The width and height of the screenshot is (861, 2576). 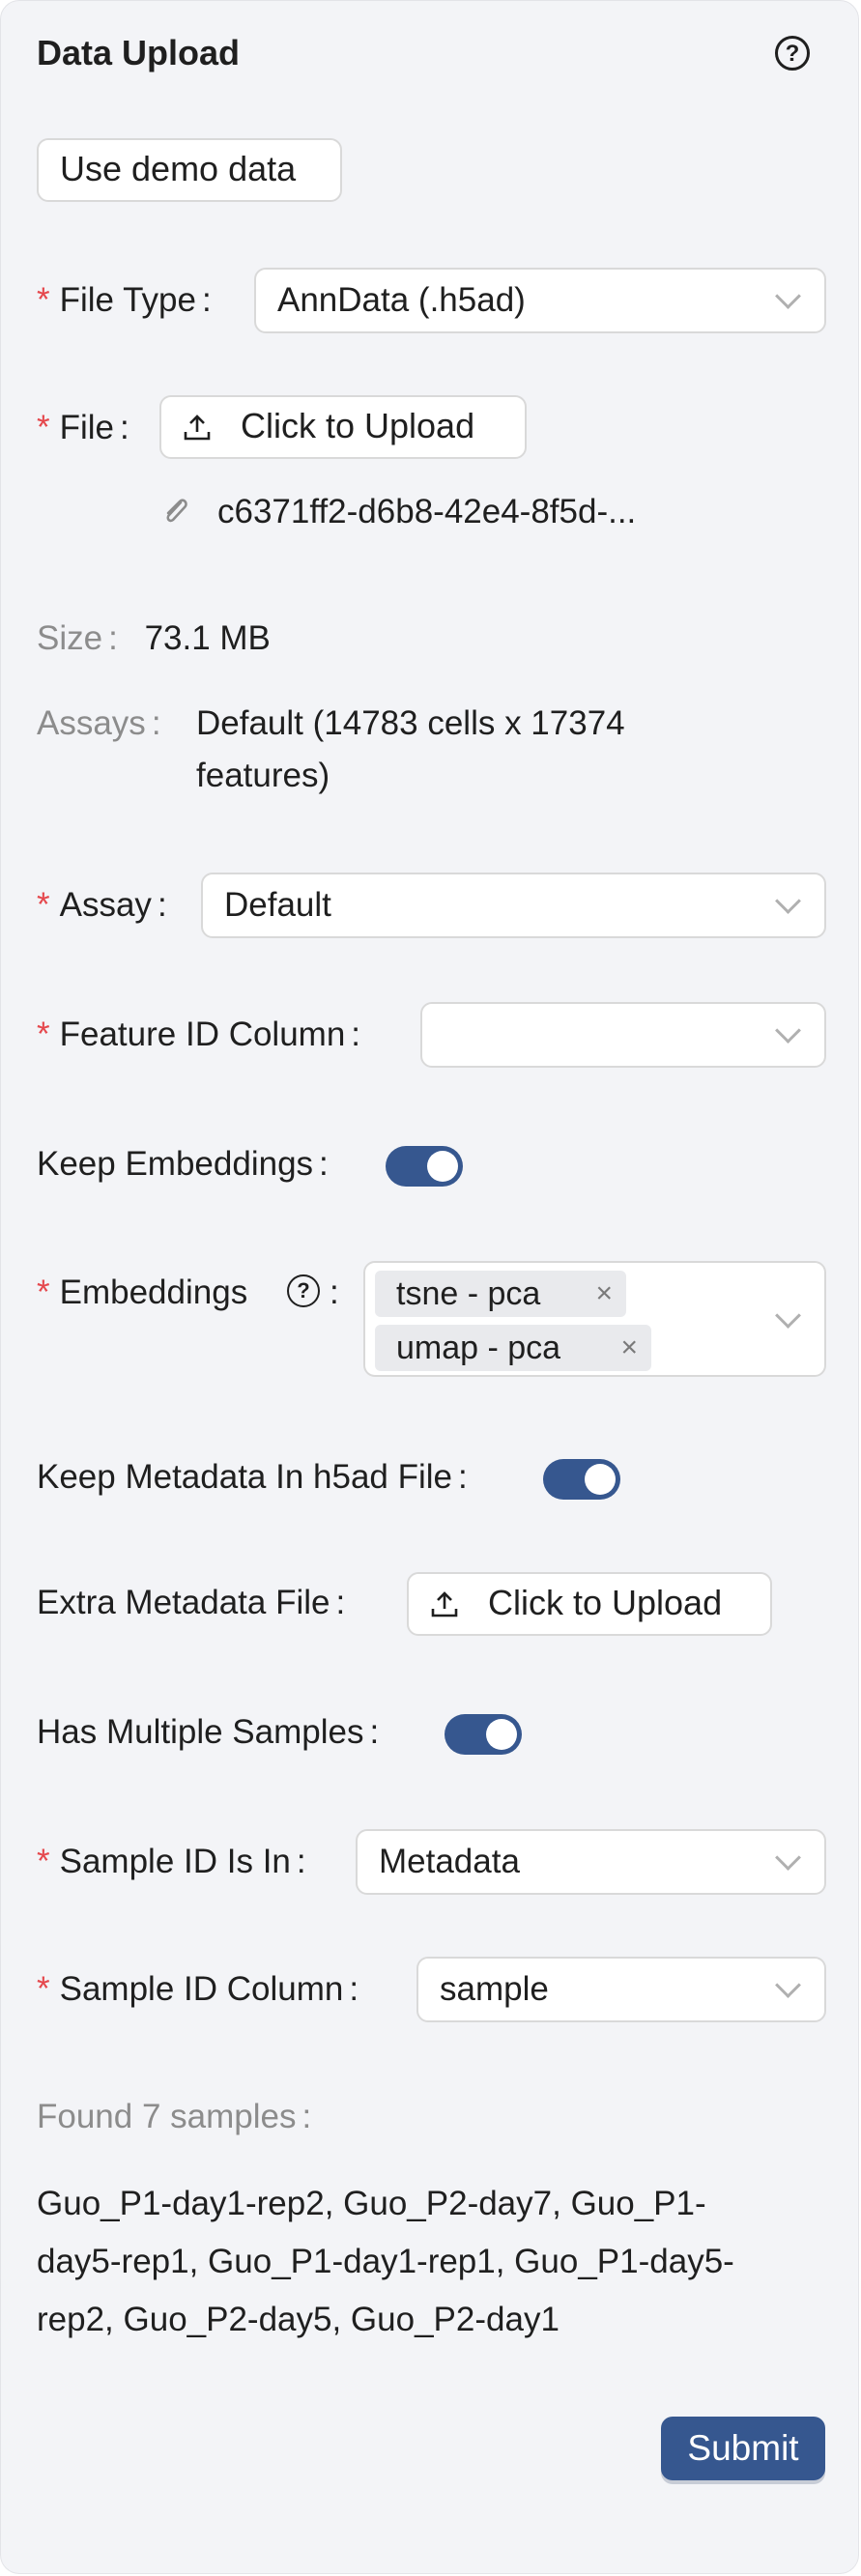 What do you see at coordinates (594, 1319) in the screenshot?
I see `embeddings-multiselect: tsne - pca × umap - pca ×` at bounding box center [594, 1319].